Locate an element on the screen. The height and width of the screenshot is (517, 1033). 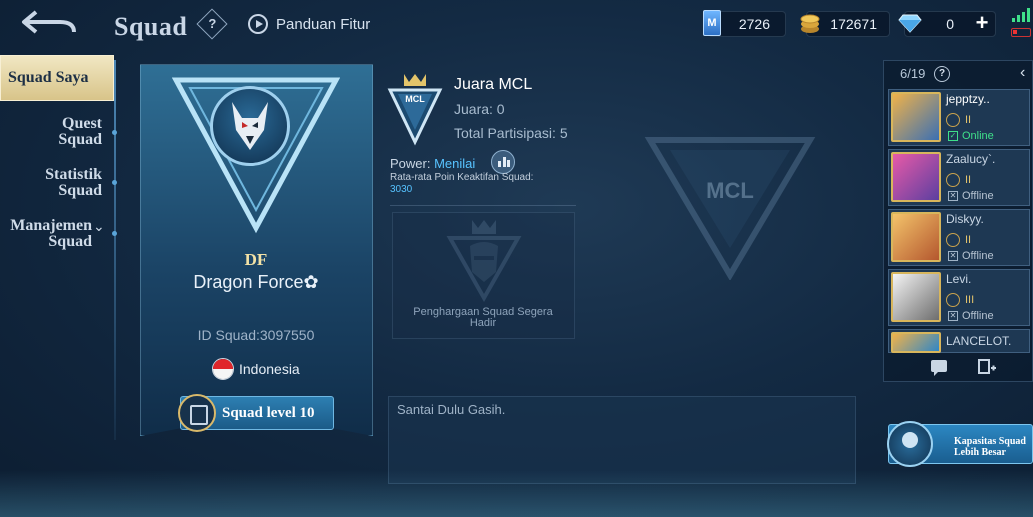
tab-quest-squad: Quest Squad is located at coordinates (51, 132).